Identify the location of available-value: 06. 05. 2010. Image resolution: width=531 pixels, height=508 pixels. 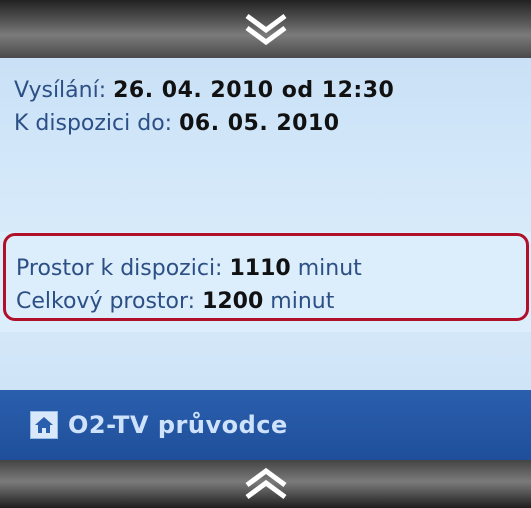
(259, 123).